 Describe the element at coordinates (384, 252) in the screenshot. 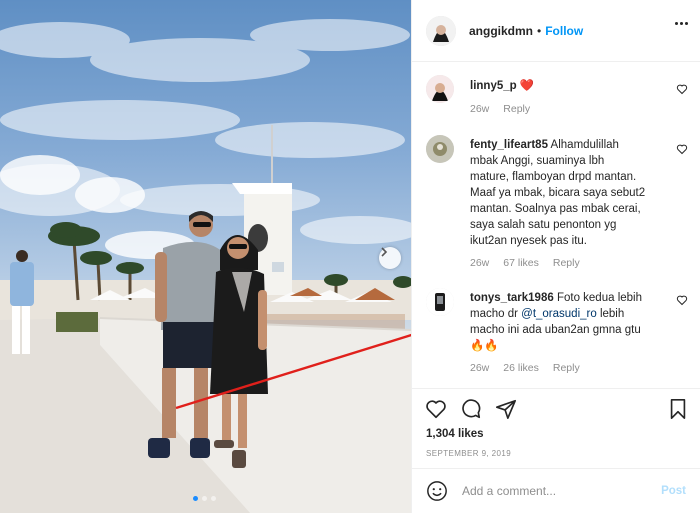

I see `chevron-right-icon` at that location.